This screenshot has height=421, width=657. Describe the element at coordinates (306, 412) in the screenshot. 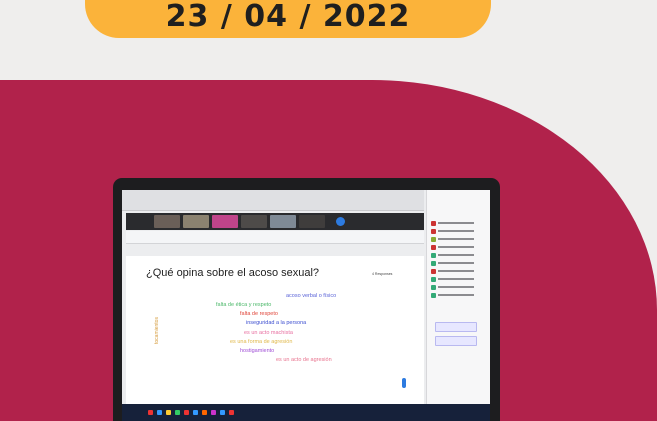

I see `taskbar` at that location.